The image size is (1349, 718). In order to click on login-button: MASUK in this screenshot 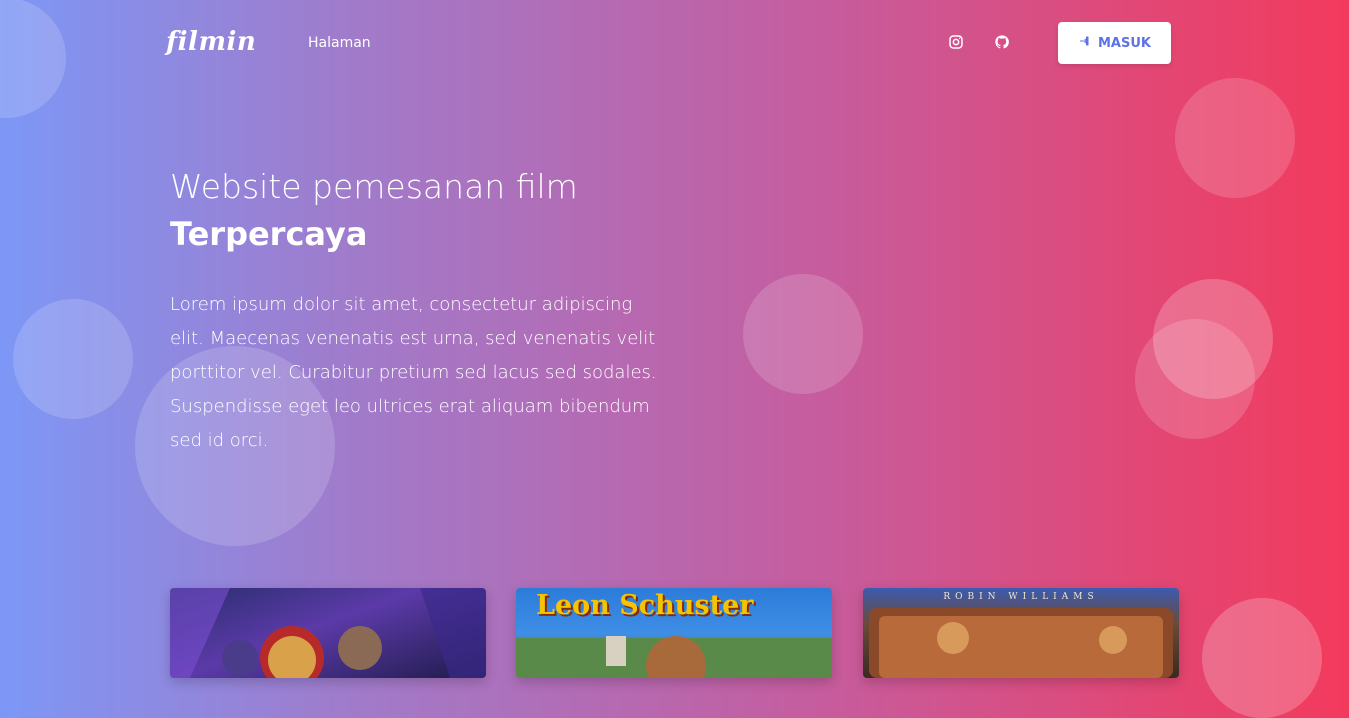, I will do `click(1114, 43)`.